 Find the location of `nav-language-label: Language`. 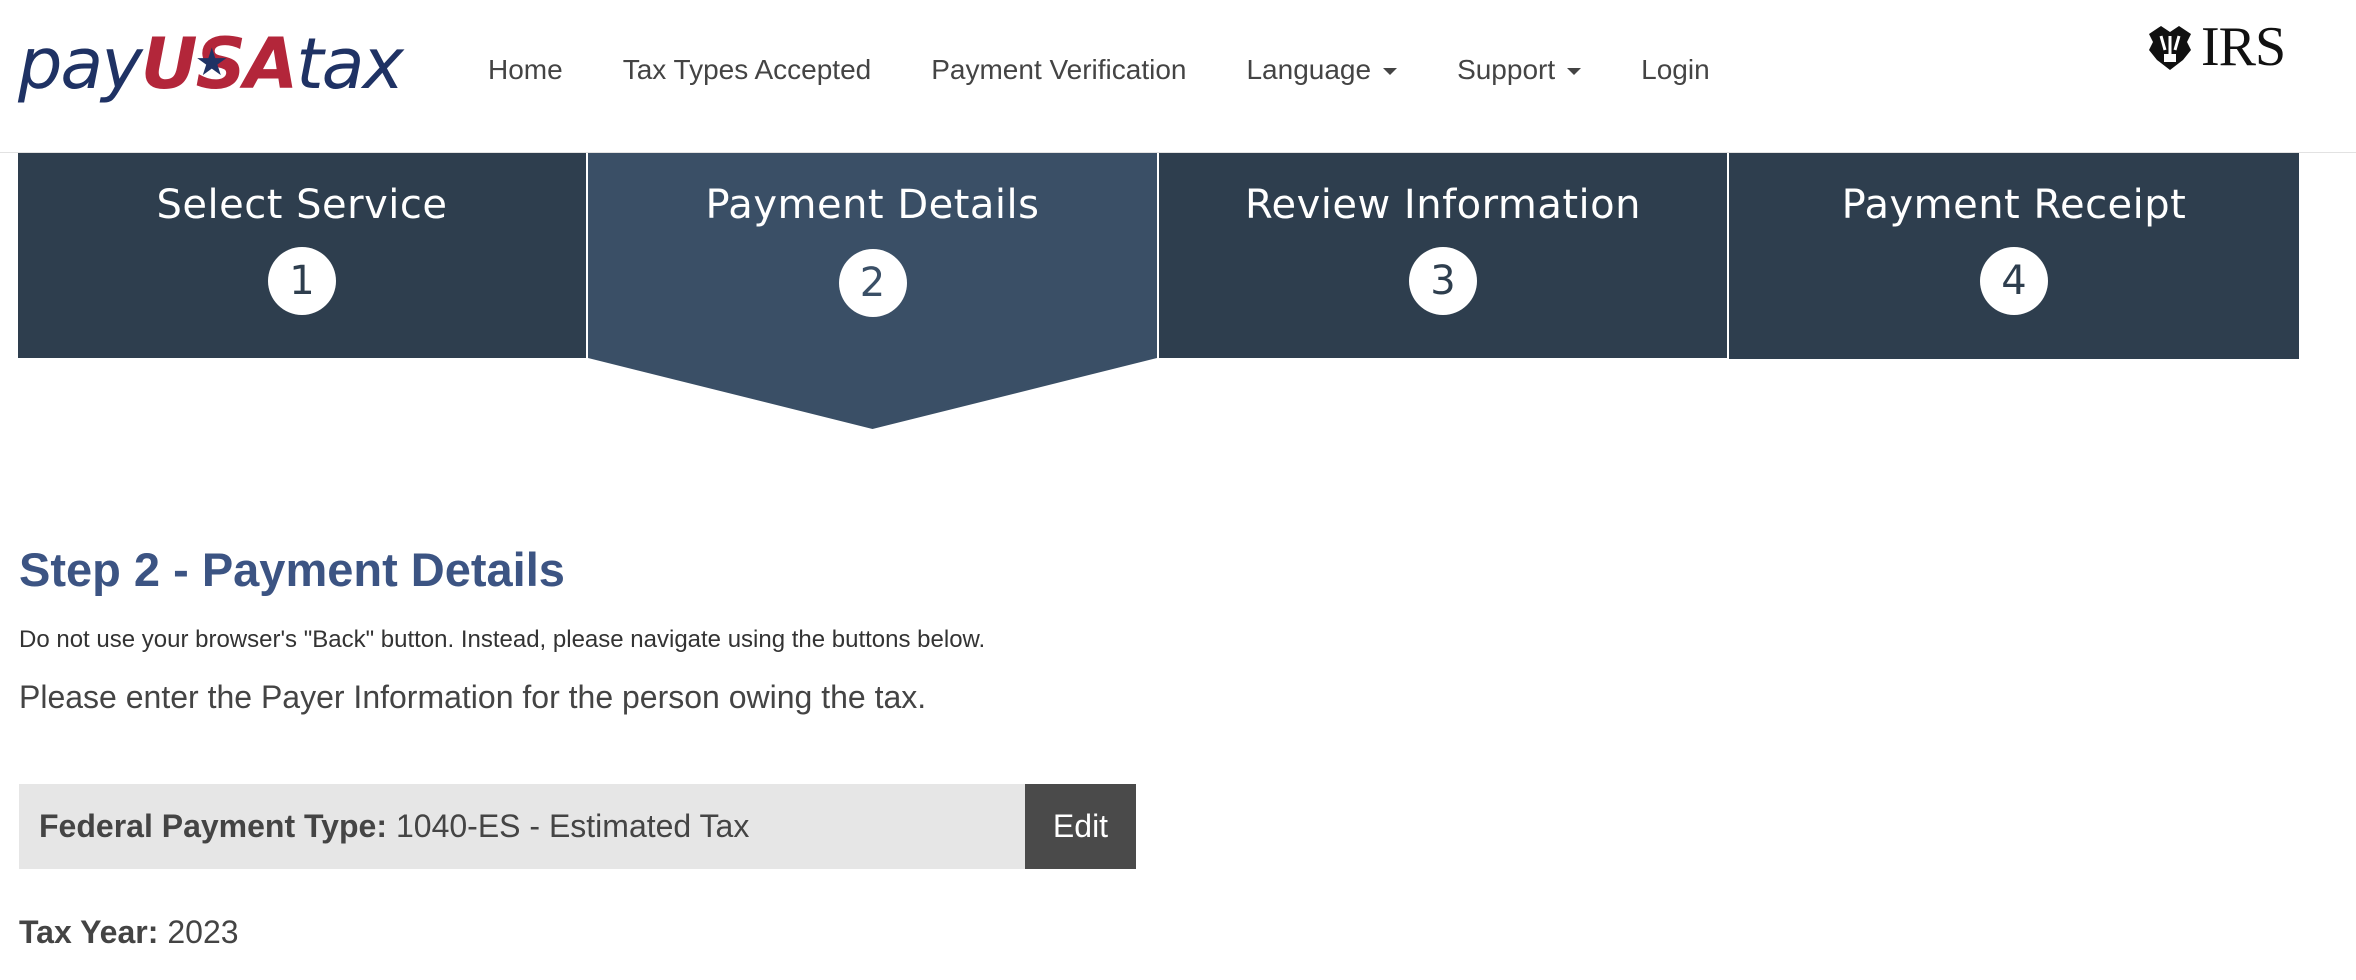

nav-language-label: Language is located at coordinates (1309, 69).